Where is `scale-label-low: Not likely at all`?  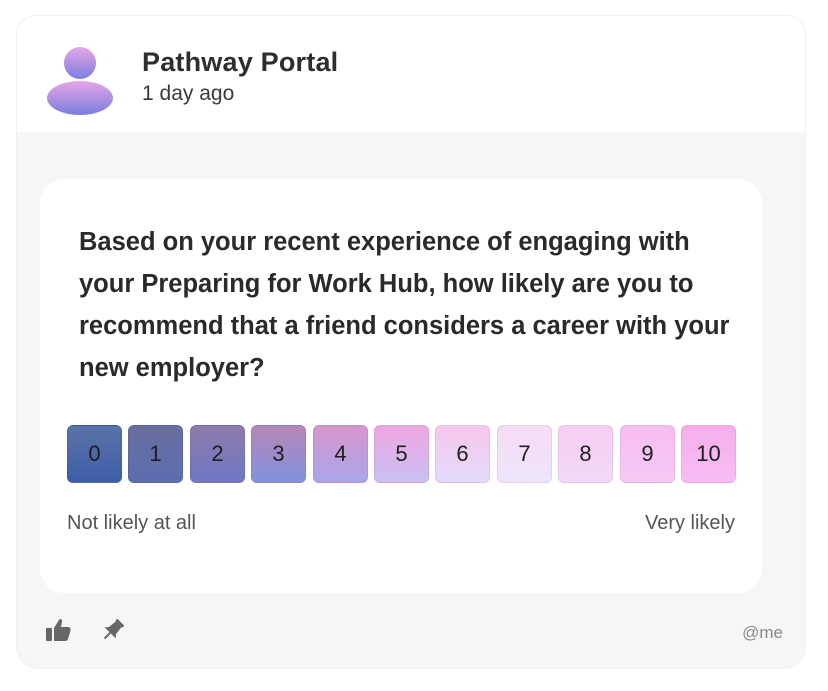
scale-label-low: Not likely at all is located at coordinates (131, 523).